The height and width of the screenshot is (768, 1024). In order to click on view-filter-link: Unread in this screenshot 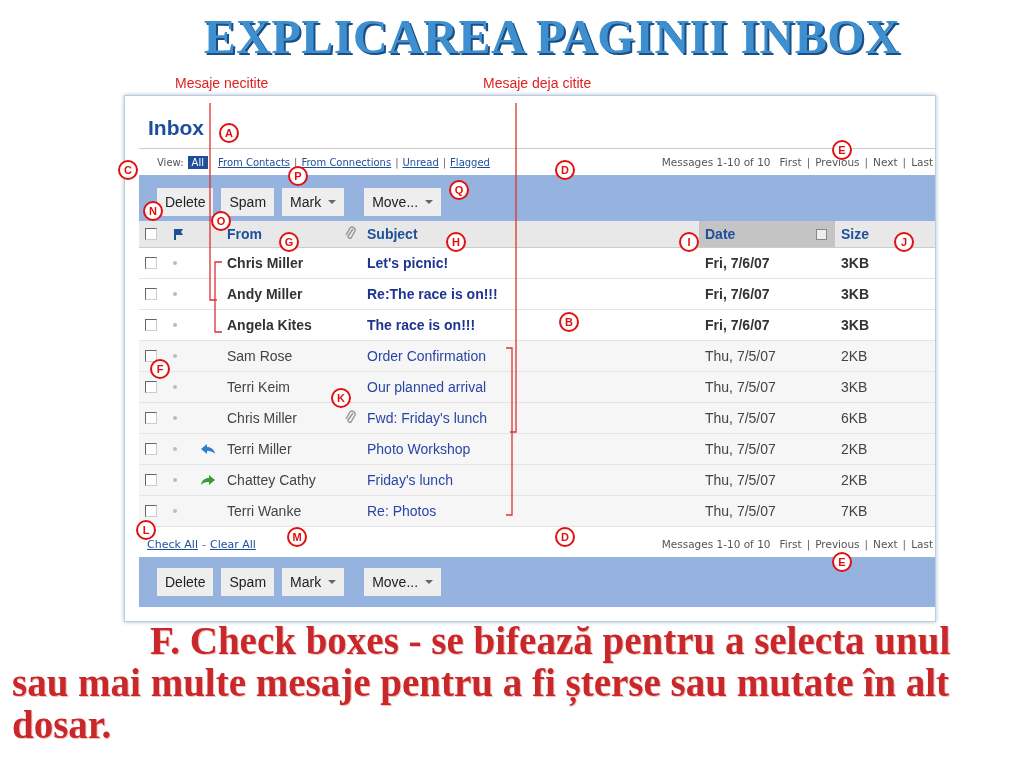, I will do `click(420, 162)`.